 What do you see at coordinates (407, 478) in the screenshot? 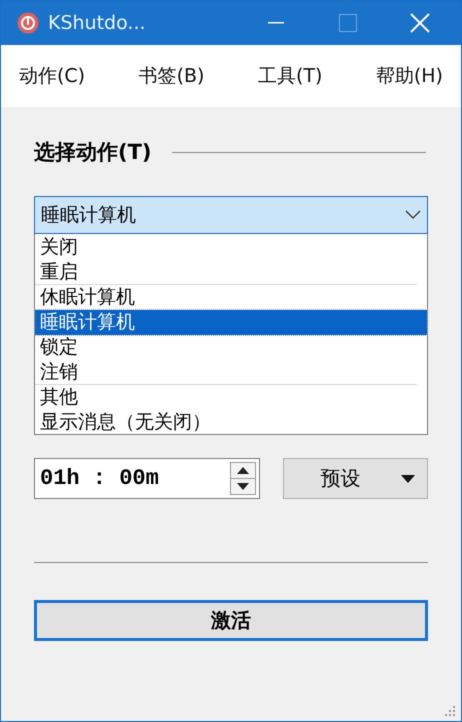
I see `caret-icon` at bounding box center [407, 478].